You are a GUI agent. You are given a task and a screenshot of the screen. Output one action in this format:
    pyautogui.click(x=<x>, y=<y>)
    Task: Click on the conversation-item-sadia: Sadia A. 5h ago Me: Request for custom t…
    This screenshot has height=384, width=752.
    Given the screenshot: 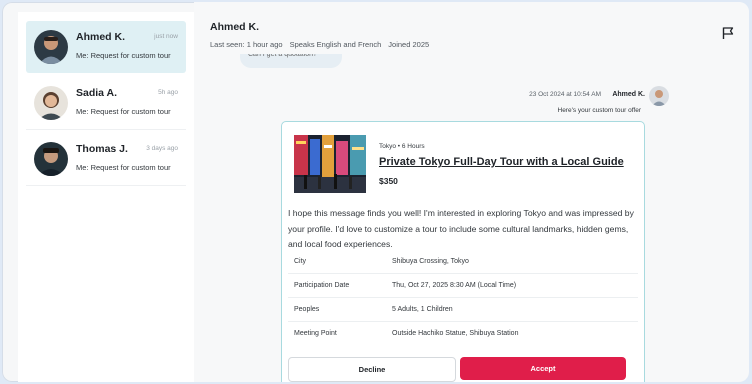 What is the action you would take?
    pyautogui.click(x=106, y=103)
    